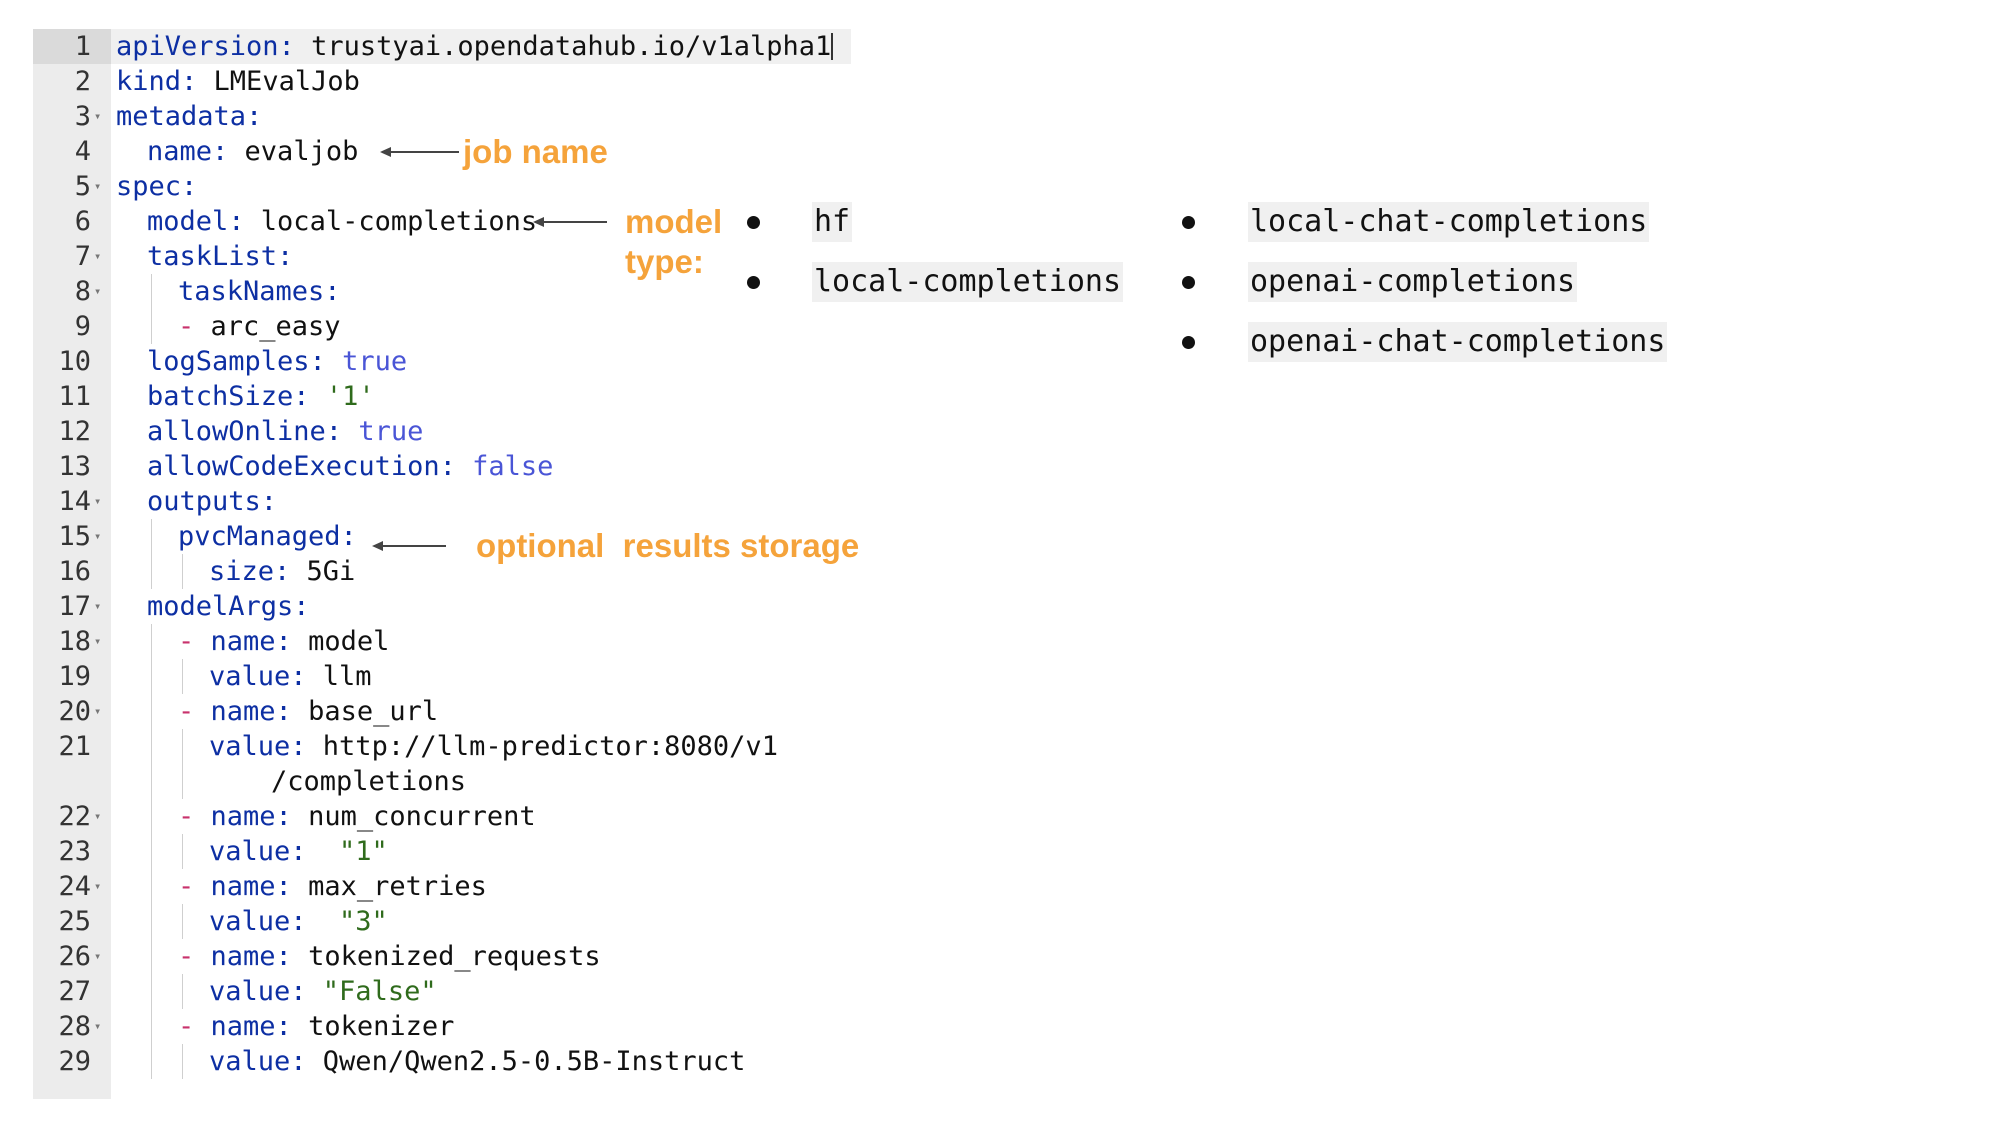 The image size is (2000, 1125). I want to click on yaml-value: tokenized_requests, so click(454, 956).